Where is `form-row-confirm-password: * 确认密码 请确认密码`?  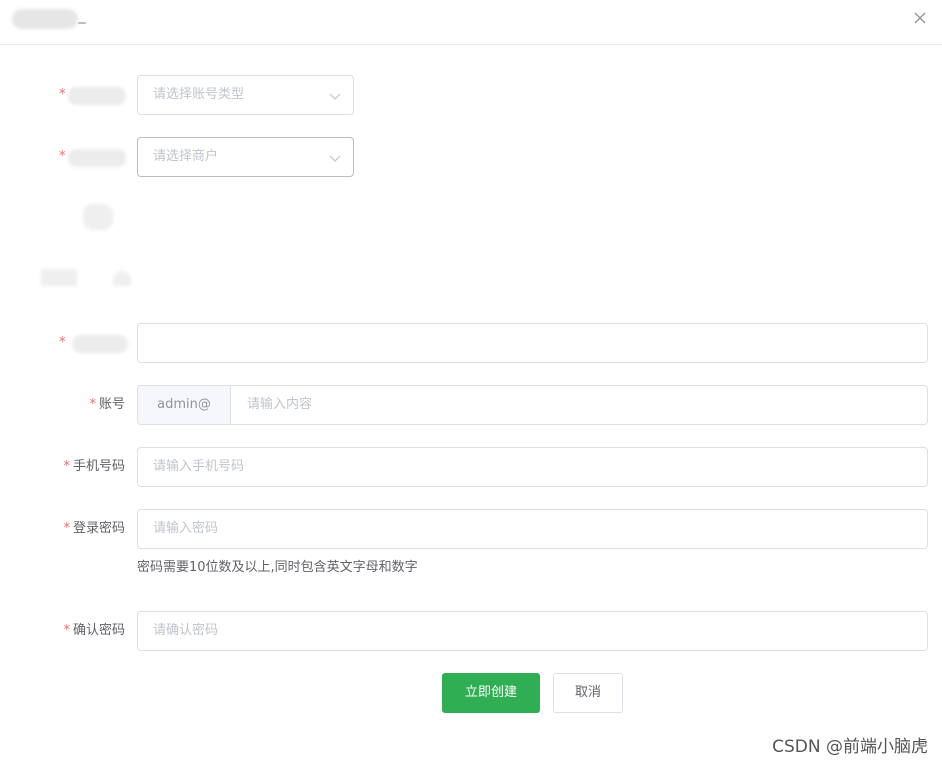
form-row-confirm-password: * 确认密码 请确认密码 is located at coordinates (471, 631).